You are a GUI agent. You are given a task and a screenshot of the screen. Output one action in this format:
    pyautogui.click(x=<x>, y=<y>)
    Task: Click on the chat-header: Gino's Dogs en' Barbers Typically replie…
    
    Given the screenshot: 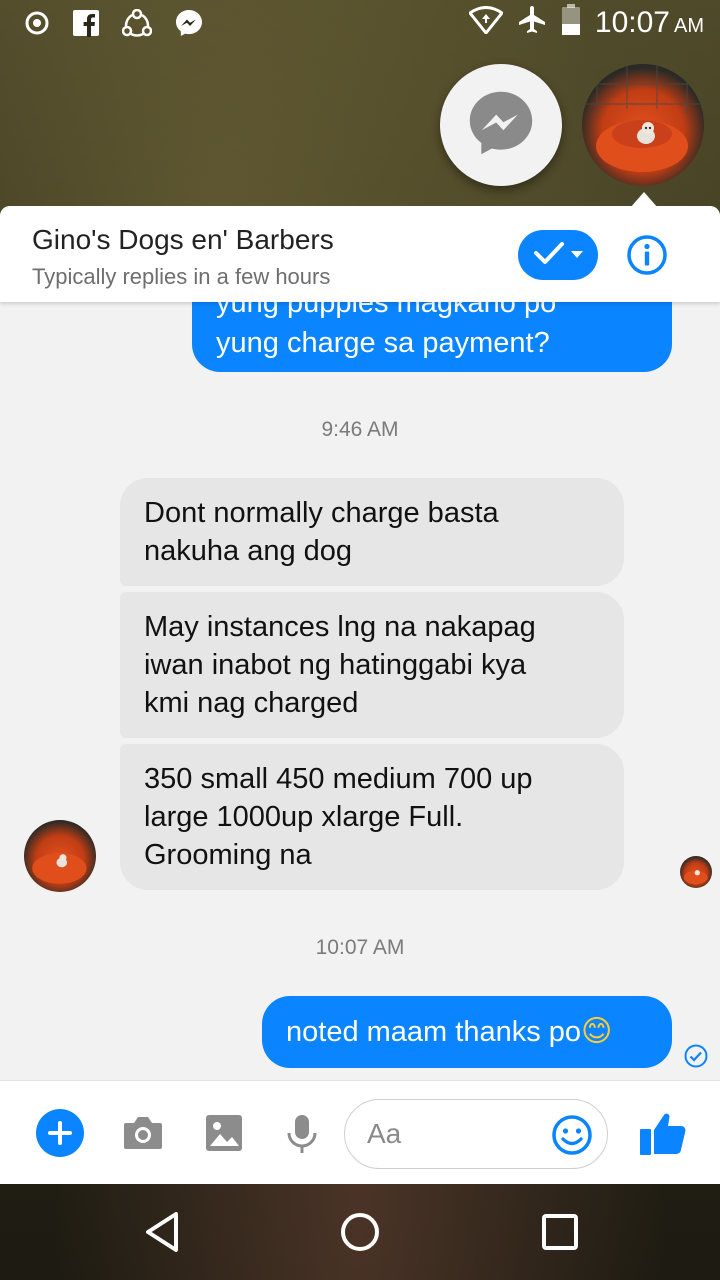 What is the action you would take?
    pyautogui.click(x=360, y=254)
    